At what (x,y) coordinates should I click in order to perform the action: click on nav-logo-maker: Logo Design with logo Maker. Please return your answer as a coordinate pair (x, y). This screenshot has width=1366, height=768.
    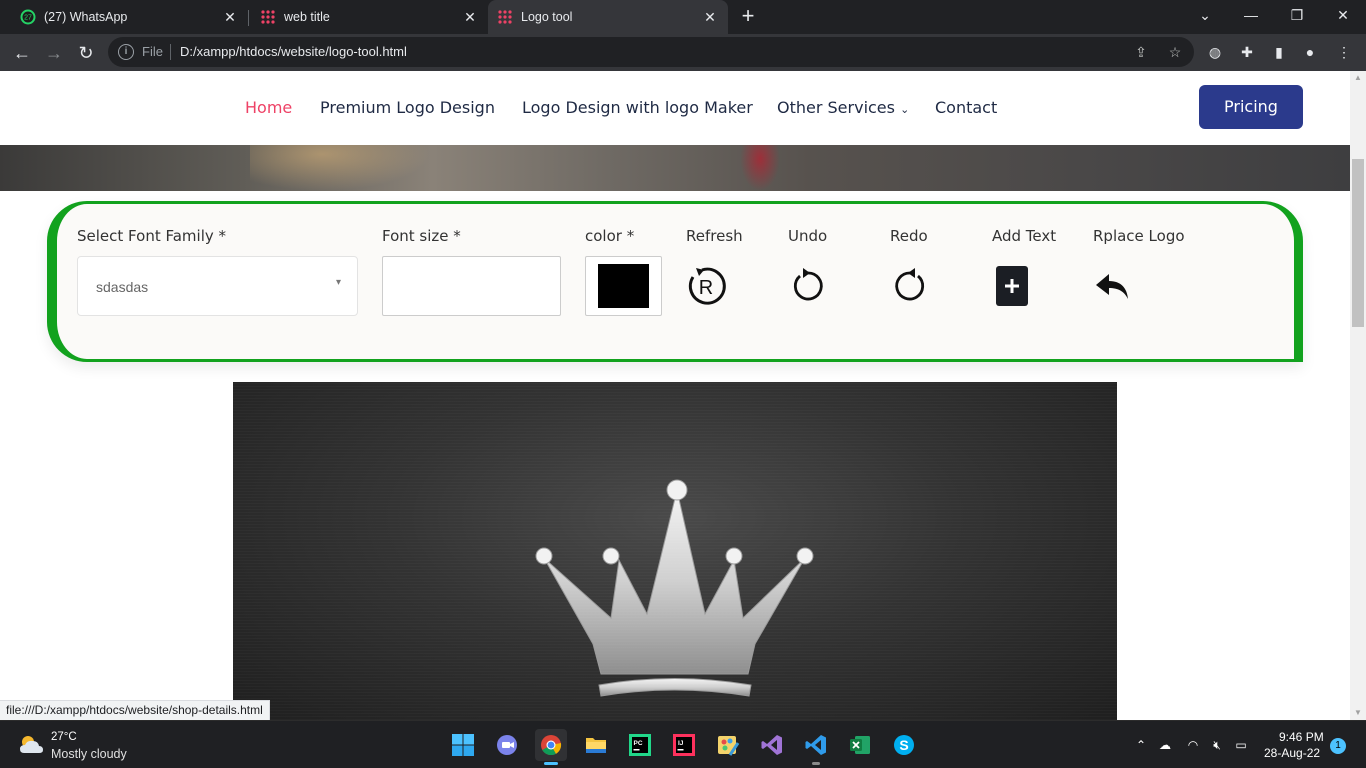
    Looking at the image, I should click on (637, 107).